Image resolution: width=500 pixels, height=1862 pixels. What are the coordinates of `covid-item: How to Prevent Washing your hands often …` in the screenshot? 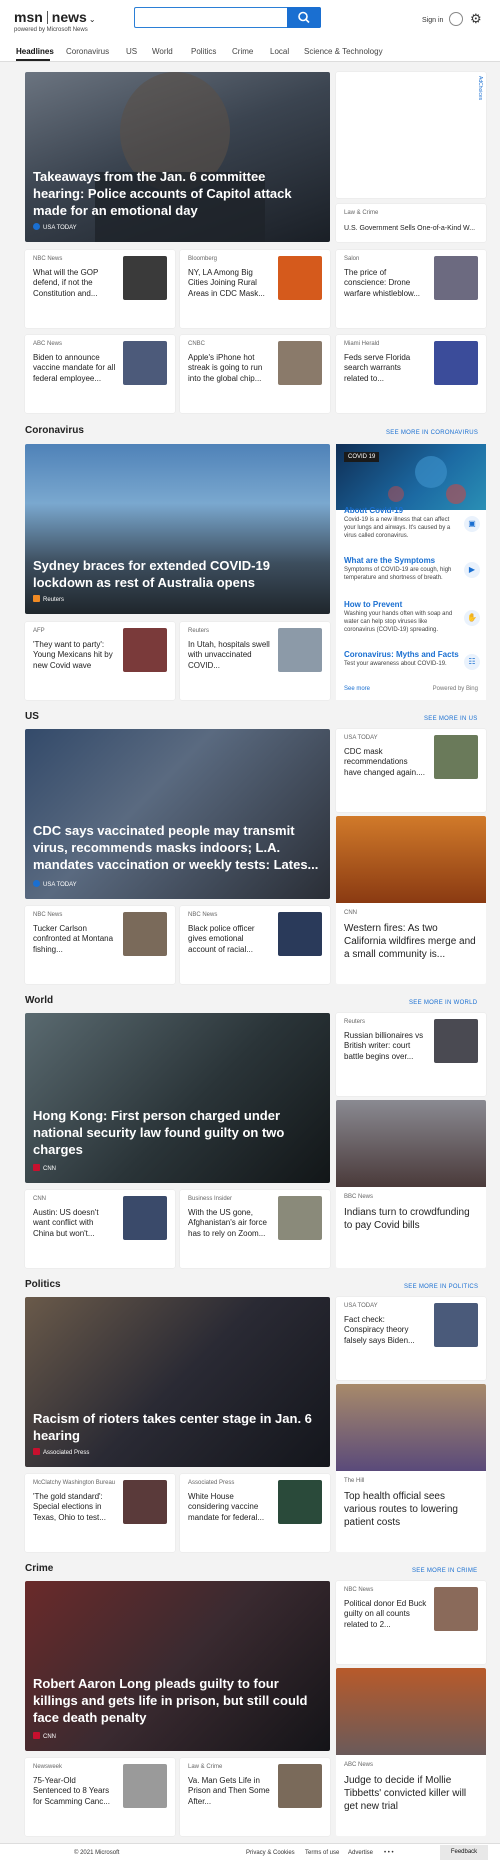 It's located at (413, 617).